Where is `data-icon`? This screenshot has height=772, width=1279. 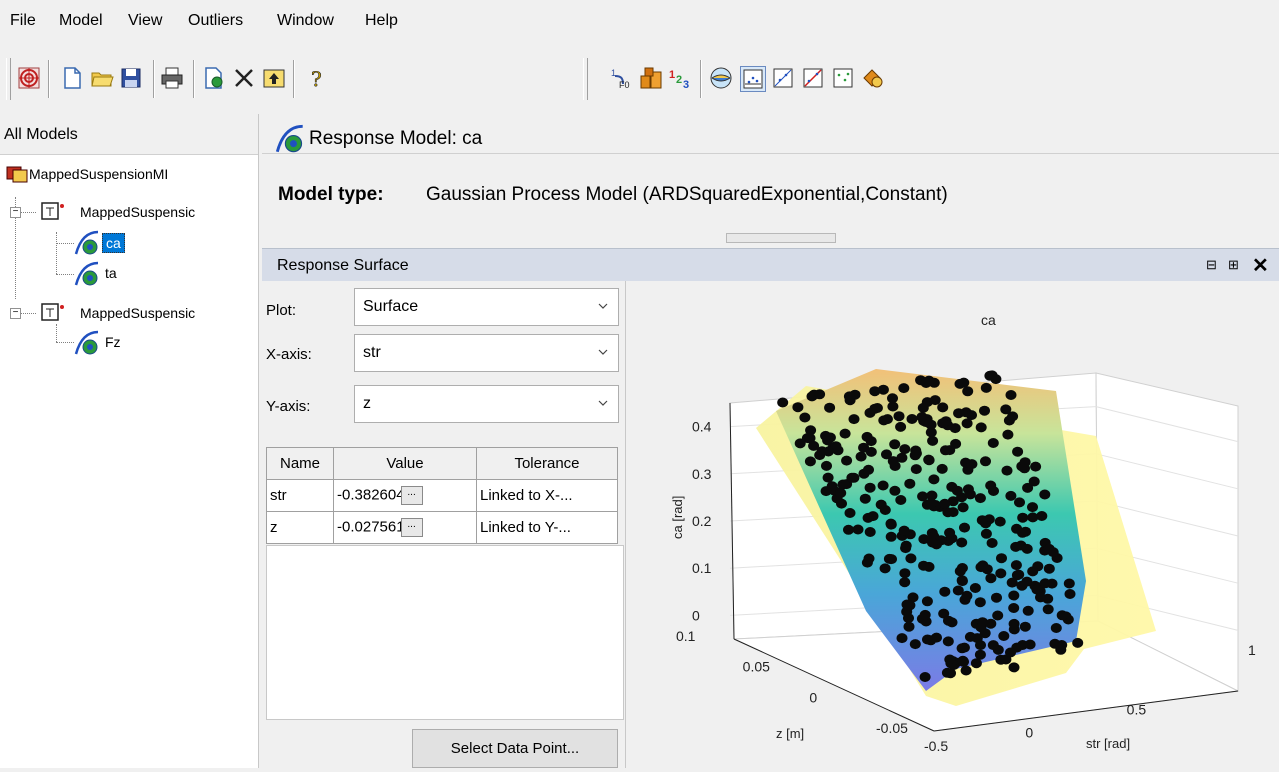 data-icon is located at coordinates (873, 78).